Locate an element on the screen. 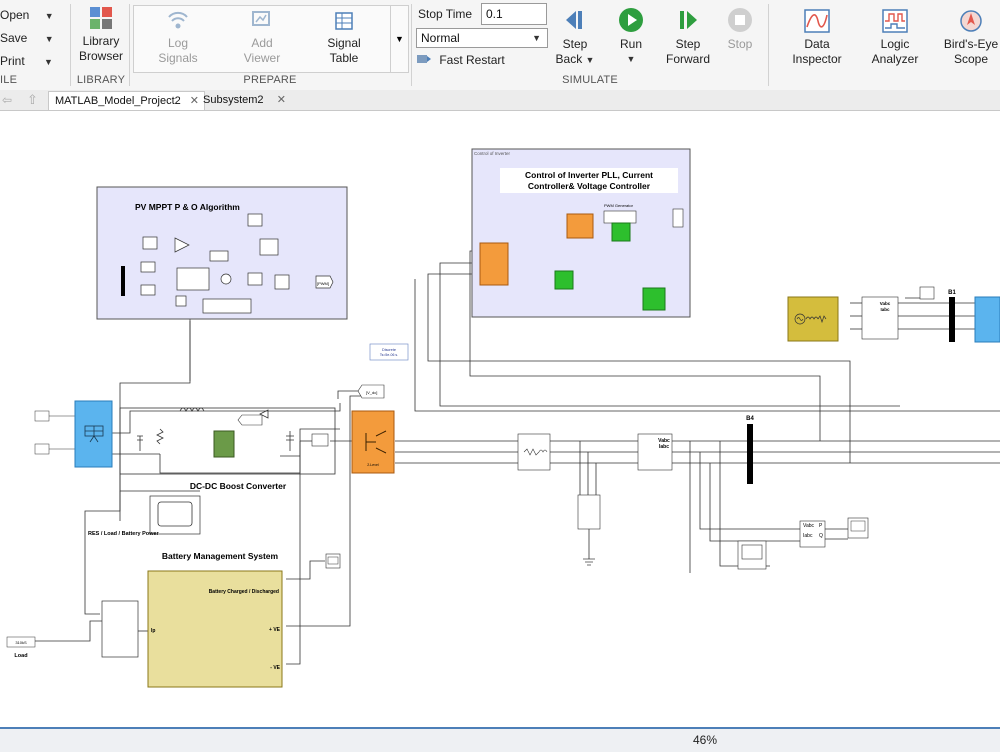  data-inspector-label-1: Data is located at coordinates (817, 44).